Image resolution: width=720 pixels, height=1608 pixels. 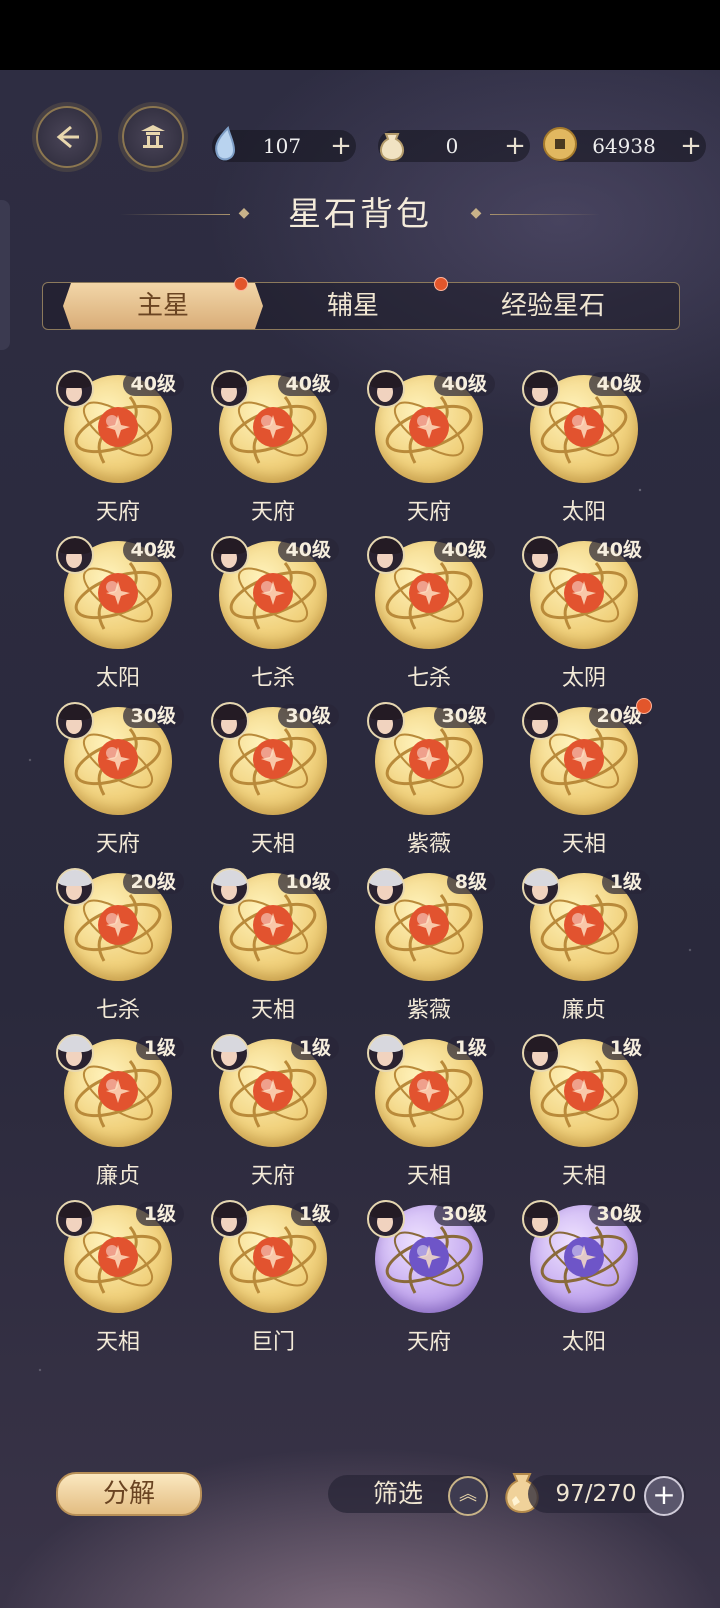 I want to click on star-stone-item: 30级天相, so click(x=276, y=782).